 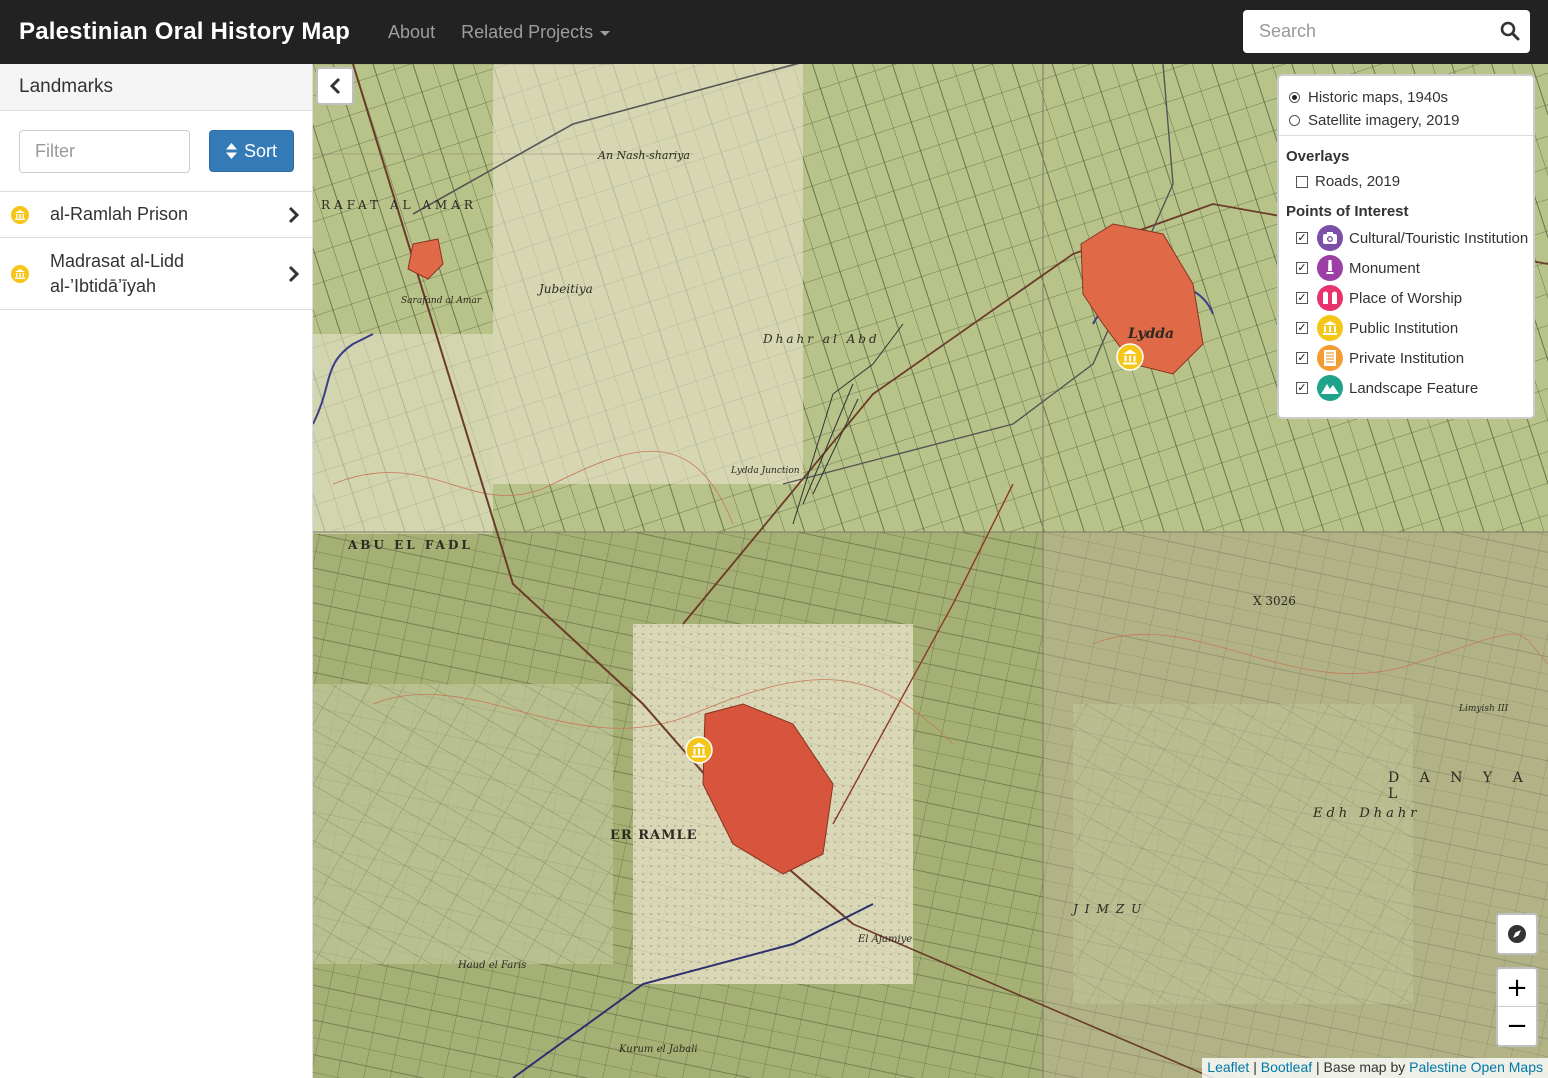 What do you see at coordinates (117, 273) in the screenshot?
I see `landmark-label: Madrasat al-Lidd al-’Ibtidā’īyah` at bounding box center [117, 273].